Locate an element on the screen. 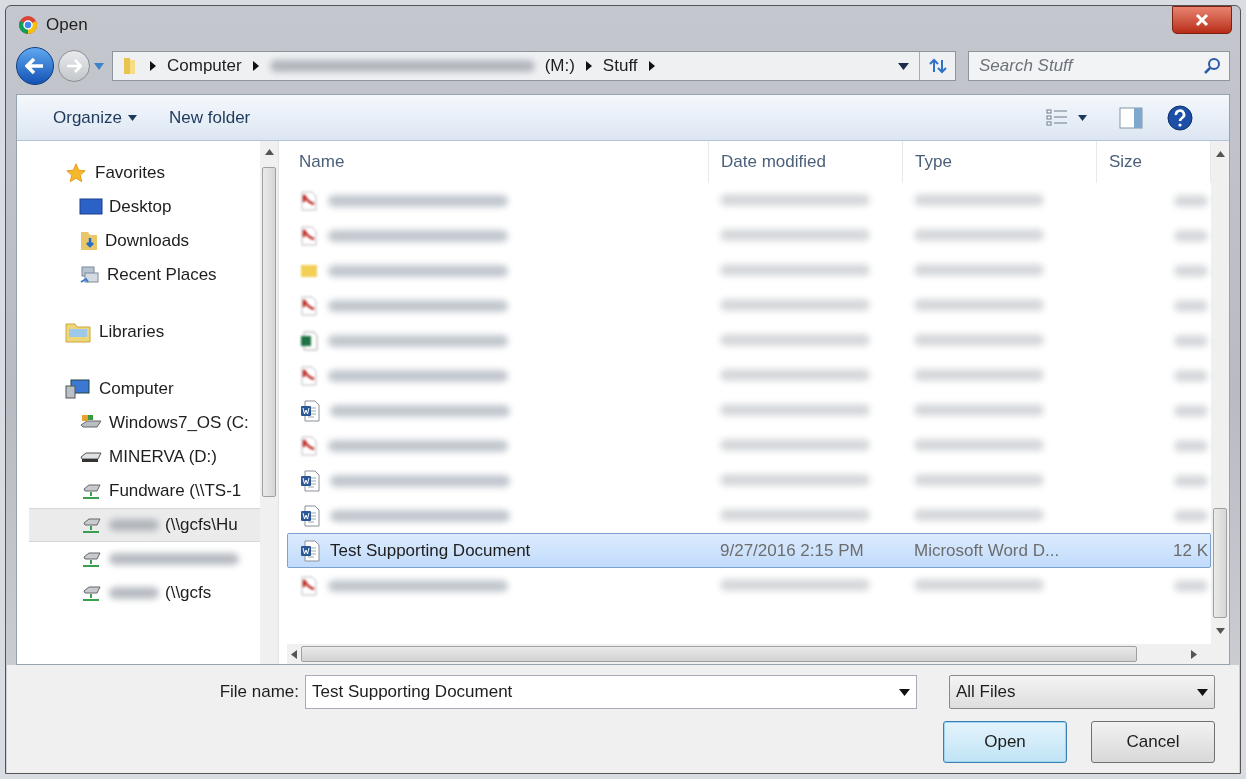  scroll-left-icon is located at coordinates (294, 654).